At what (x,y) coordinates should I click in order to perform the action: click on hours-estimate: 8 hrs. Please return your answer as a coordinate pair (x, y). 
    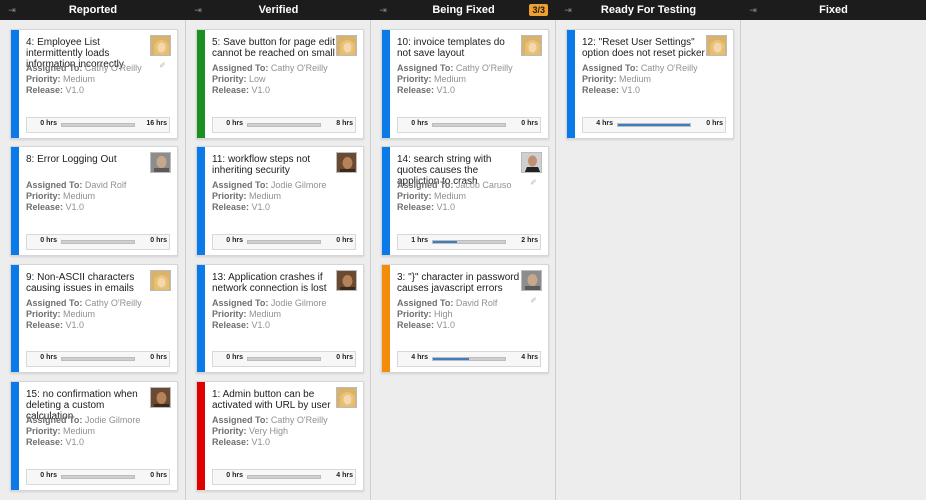
    Looking at the image, I should click on (344, 123).